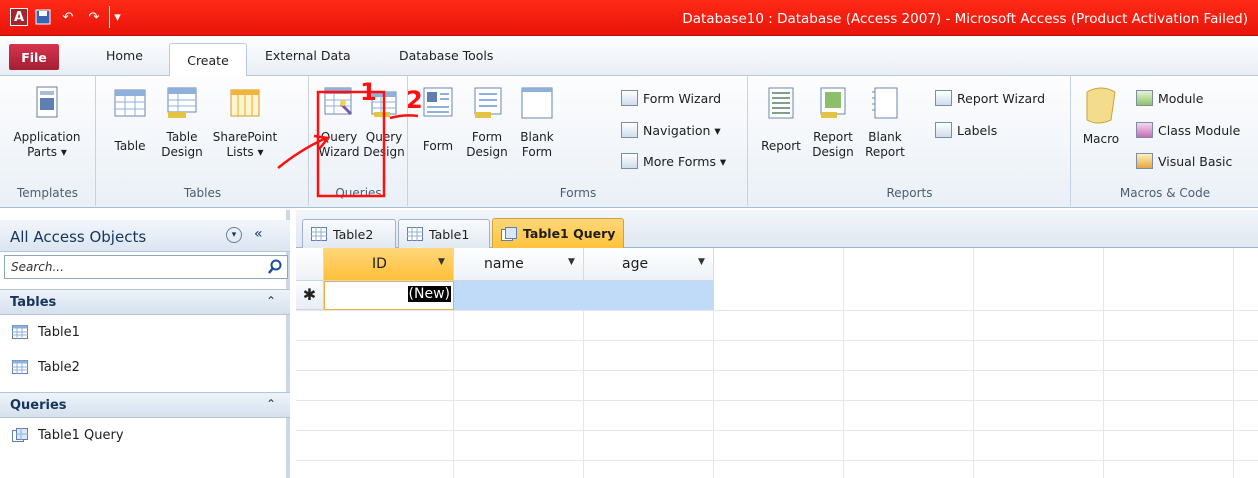  I want to click on section-tables: Tables ⌃, so click(145, 302).